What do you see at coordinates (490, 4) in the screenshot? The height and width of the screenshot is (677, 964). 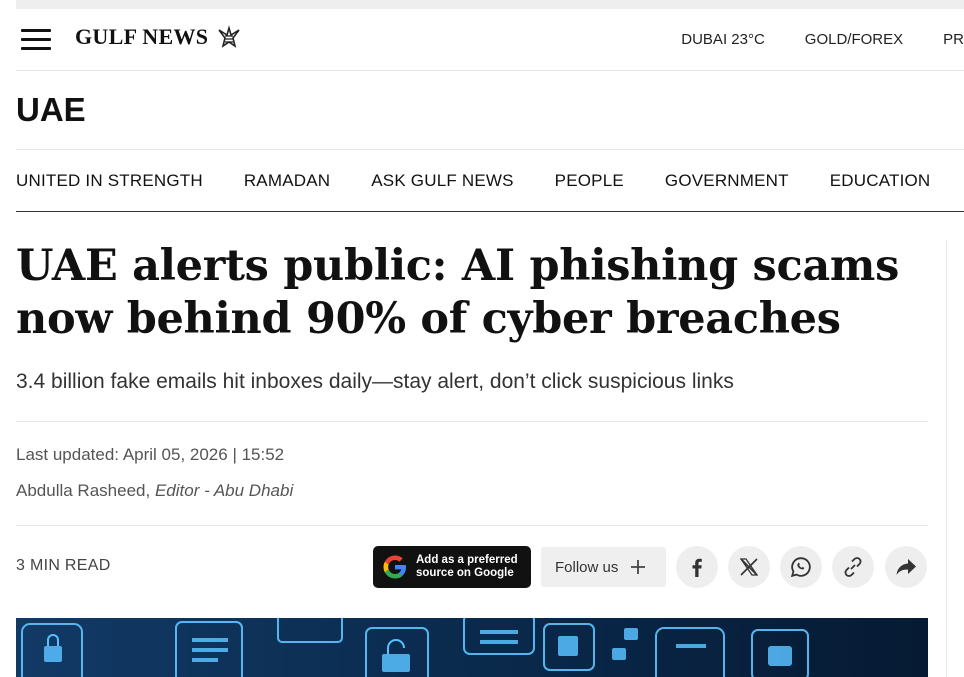 I see `top-strip` at bounding box center [490, 4].